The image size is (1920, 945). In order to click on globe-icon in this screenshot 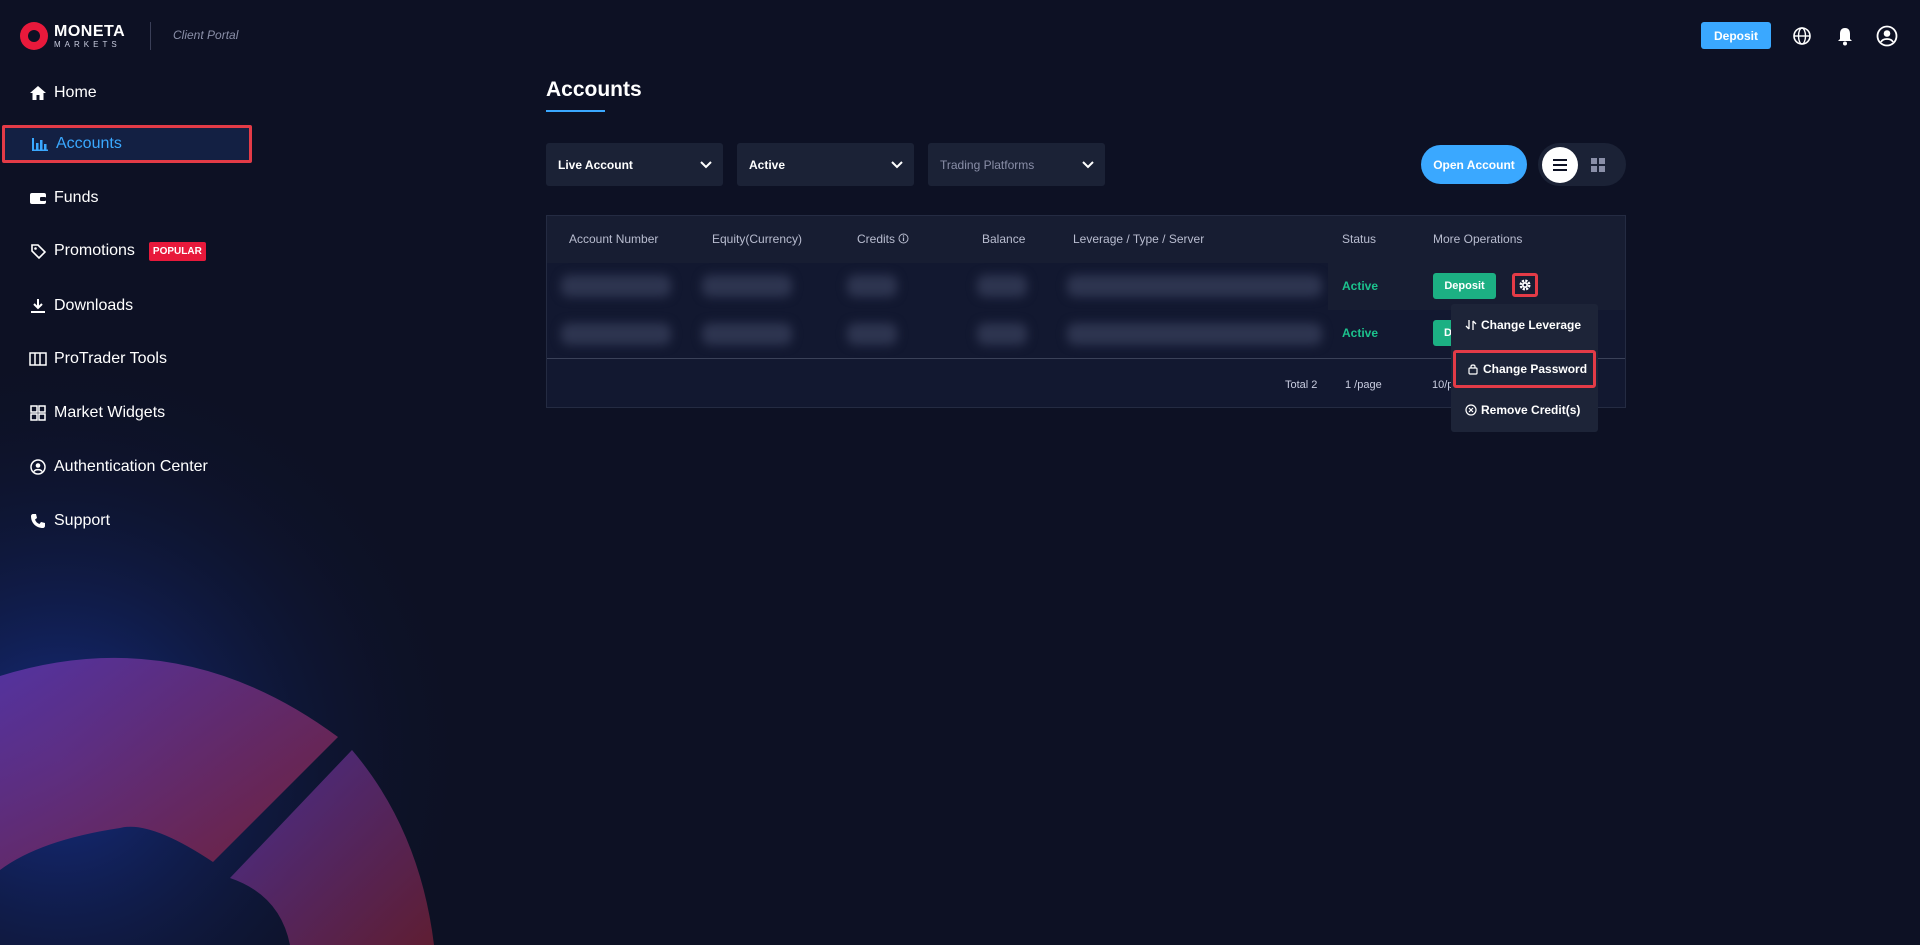, I will do `click(1802, 36)`.